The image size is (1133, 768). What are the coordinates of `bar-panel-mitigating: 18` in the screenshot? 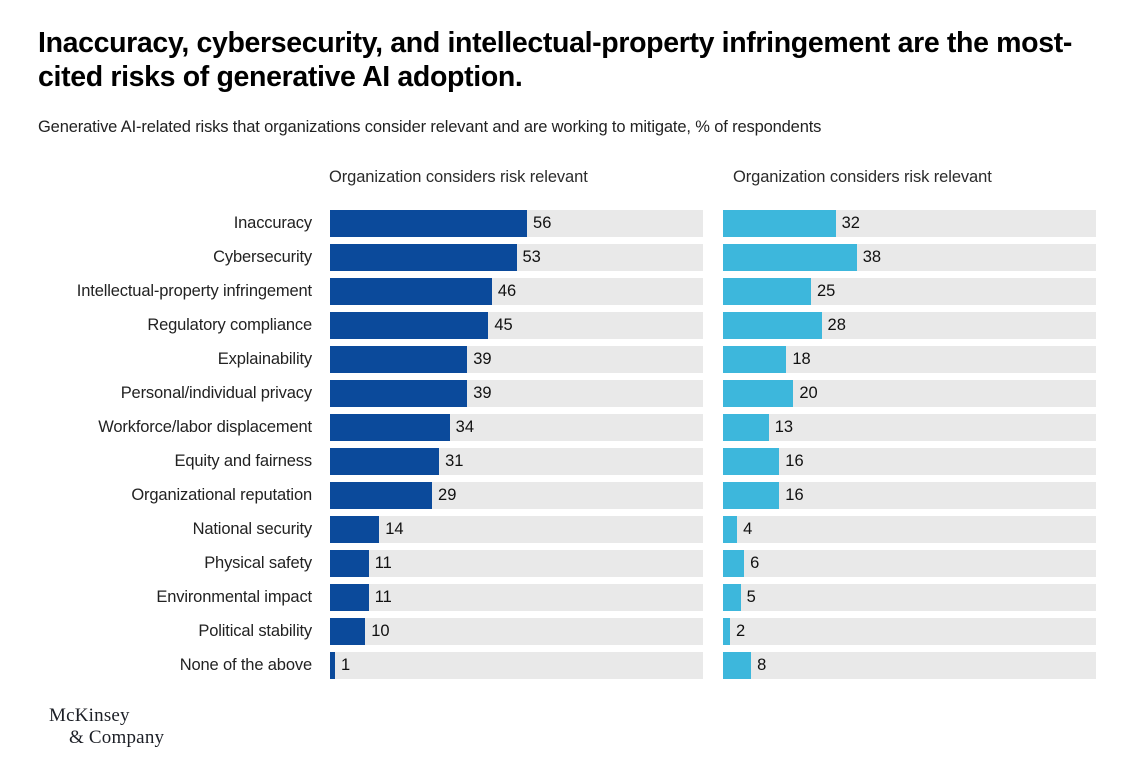 It's located at (909, 359).